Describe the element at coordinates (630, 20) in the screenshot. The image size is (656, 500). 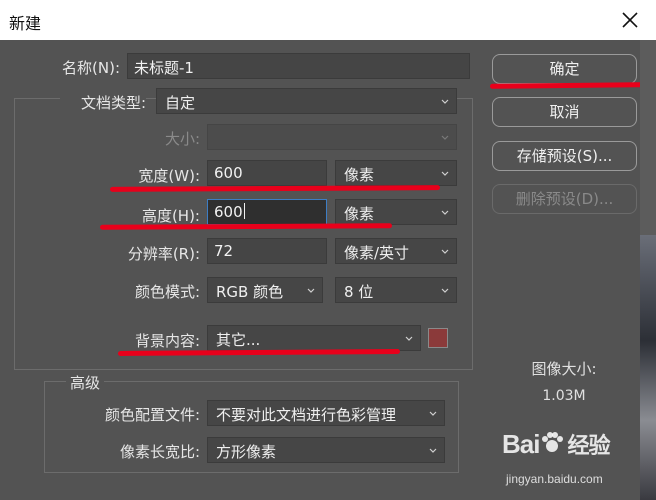
I see `close-icon` at that location.